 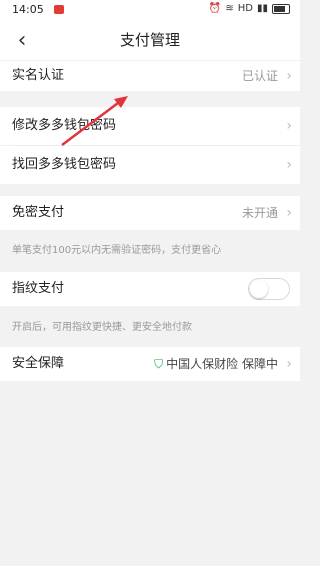 What do you see at coordinates (28, 9) in the screenshot?
I see `status-time: 14:05` at bounding box center [28, 9].